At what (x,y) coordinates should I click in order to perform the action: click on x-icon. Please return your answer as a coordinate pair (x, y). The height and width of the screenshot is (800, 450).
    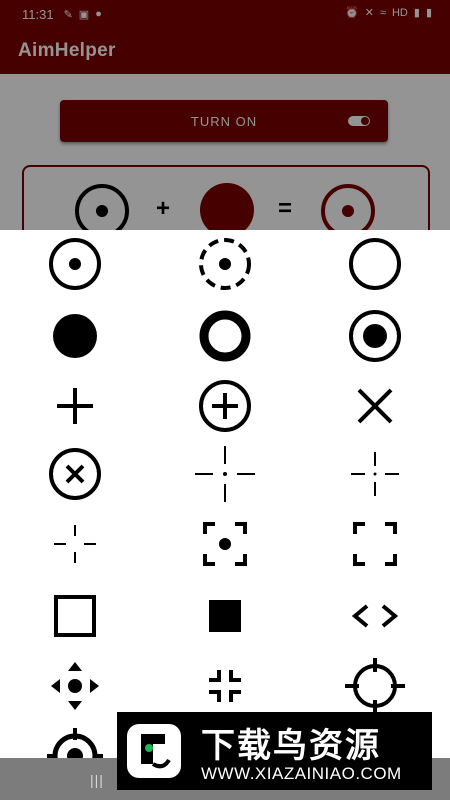
    Looking at the image, I should click on (375, 406).